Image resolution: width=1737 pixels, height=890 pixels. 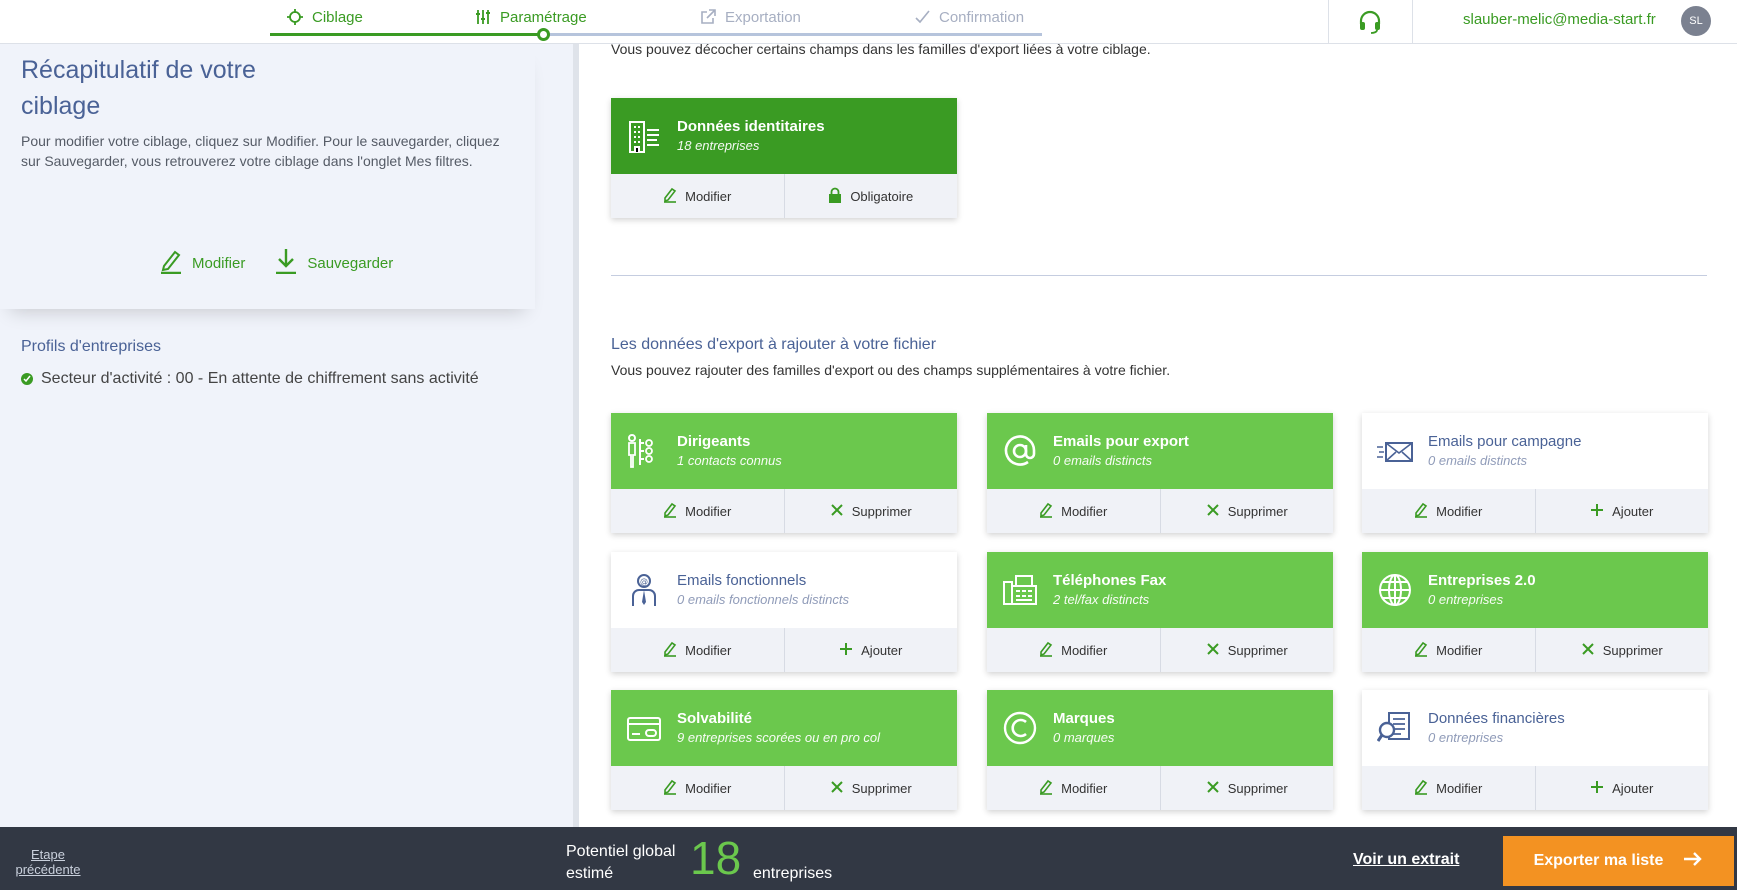 I want to click on person-at-icon: @, so click(x=644, y=590).